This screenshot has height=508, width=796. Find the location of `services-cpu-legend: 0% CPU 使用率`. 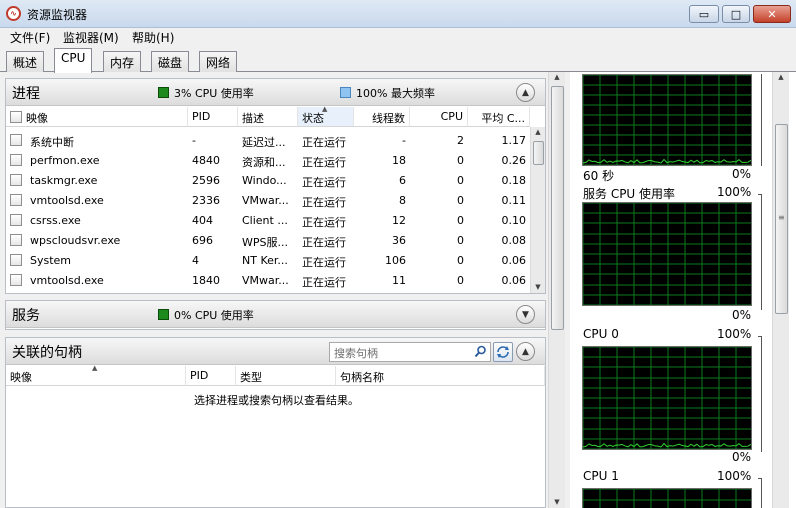

services-cpu-legend: 0% CPU 使用率 is located at coordinates (214, 315).